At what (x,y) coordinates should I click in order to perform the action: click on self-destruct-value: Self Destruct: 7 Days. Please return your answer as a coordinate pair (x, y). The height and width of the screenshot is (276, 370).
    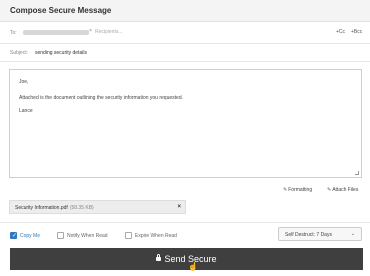
    Looking at the image, I should click on (308, 235).